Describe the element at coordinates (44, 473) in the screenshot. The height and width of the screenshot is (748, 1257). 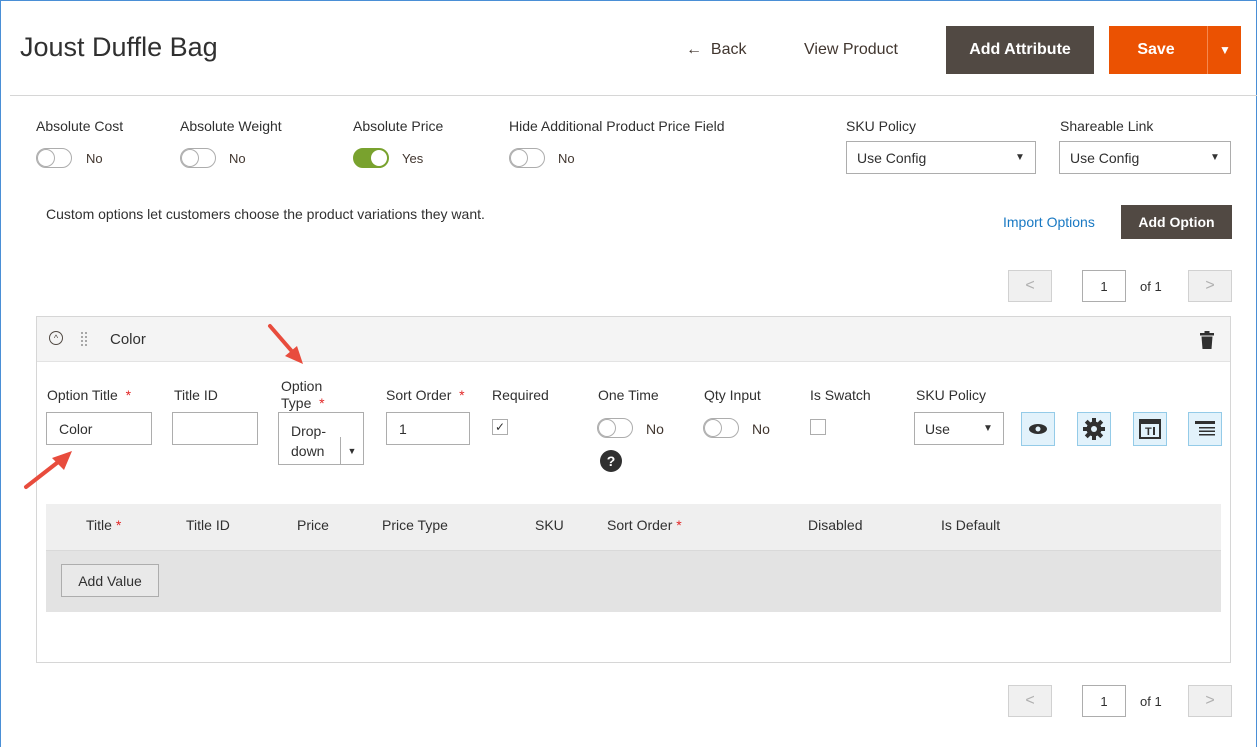
I see `annotation-arrow-option-title` at that location.